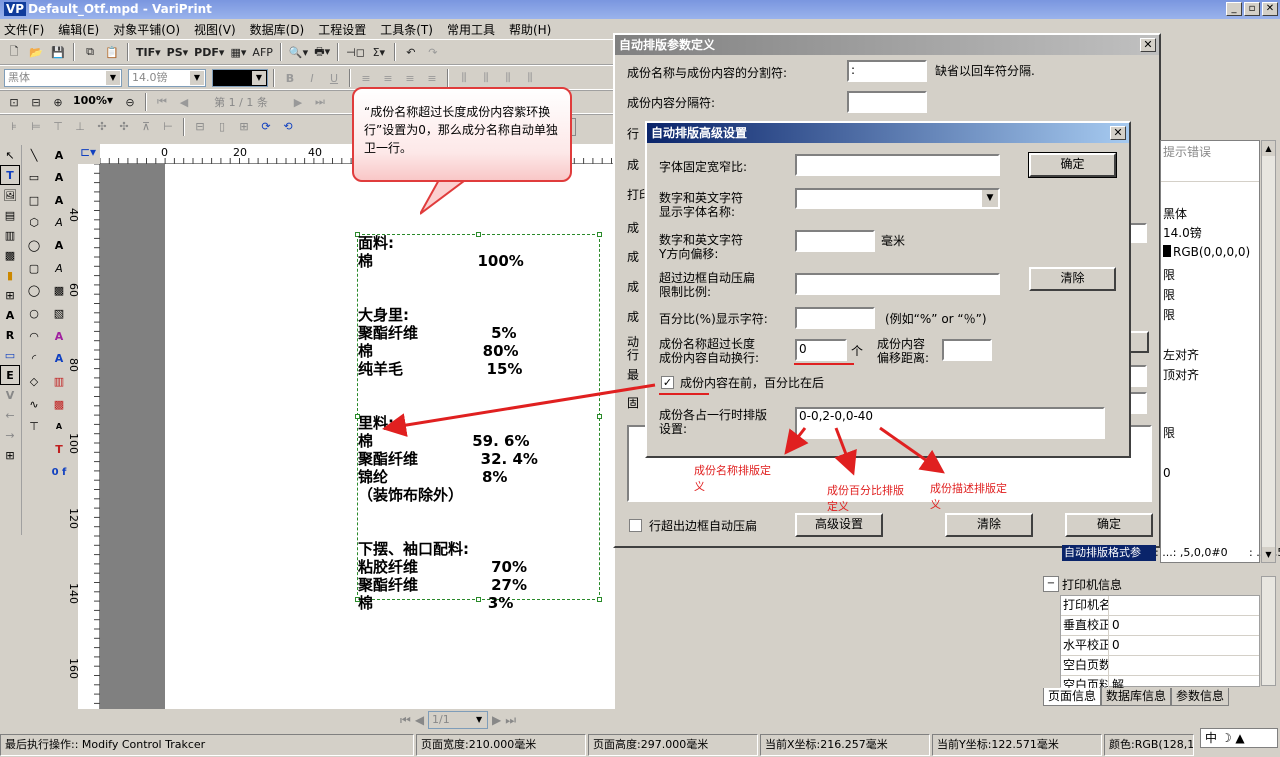  Describe the element at coordinates (59, 268) in the screenshot. I see `text-a6-icon: A` at that location.